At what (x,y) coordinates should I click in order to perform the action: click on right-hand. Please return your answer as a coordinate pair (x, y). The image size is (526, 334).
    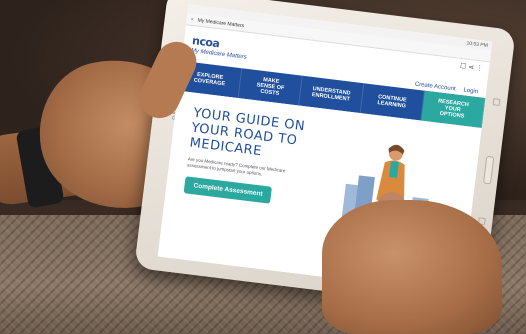
    Looking at the image, I should click on (412, 267).